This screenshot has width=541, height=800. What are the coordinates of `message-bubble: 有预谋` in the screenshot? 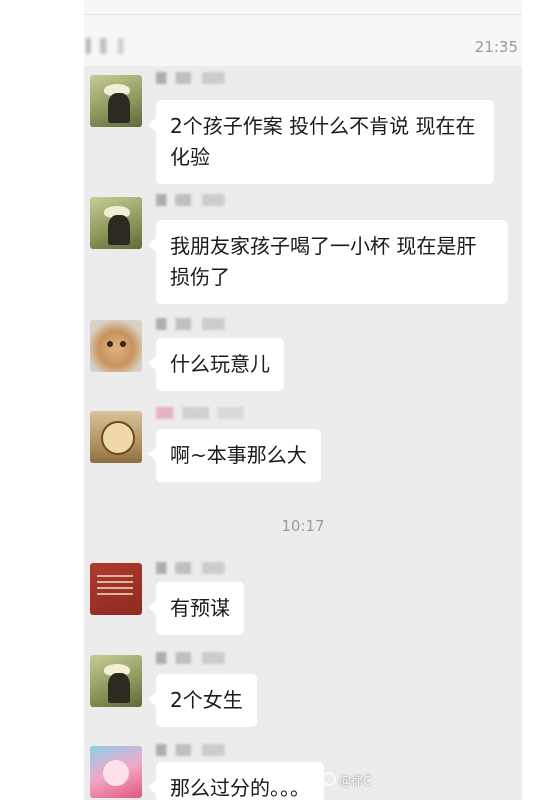 It's located at (196, 608).